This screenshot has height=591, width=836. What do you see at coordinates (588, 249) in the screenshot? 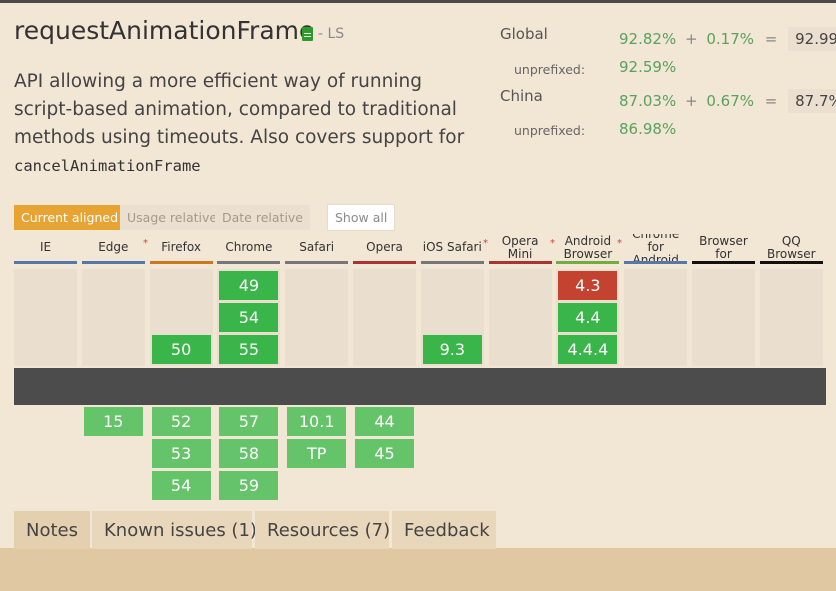
I see `browser-header-android-browser: Android Browser` at bounding box center [588, 249].